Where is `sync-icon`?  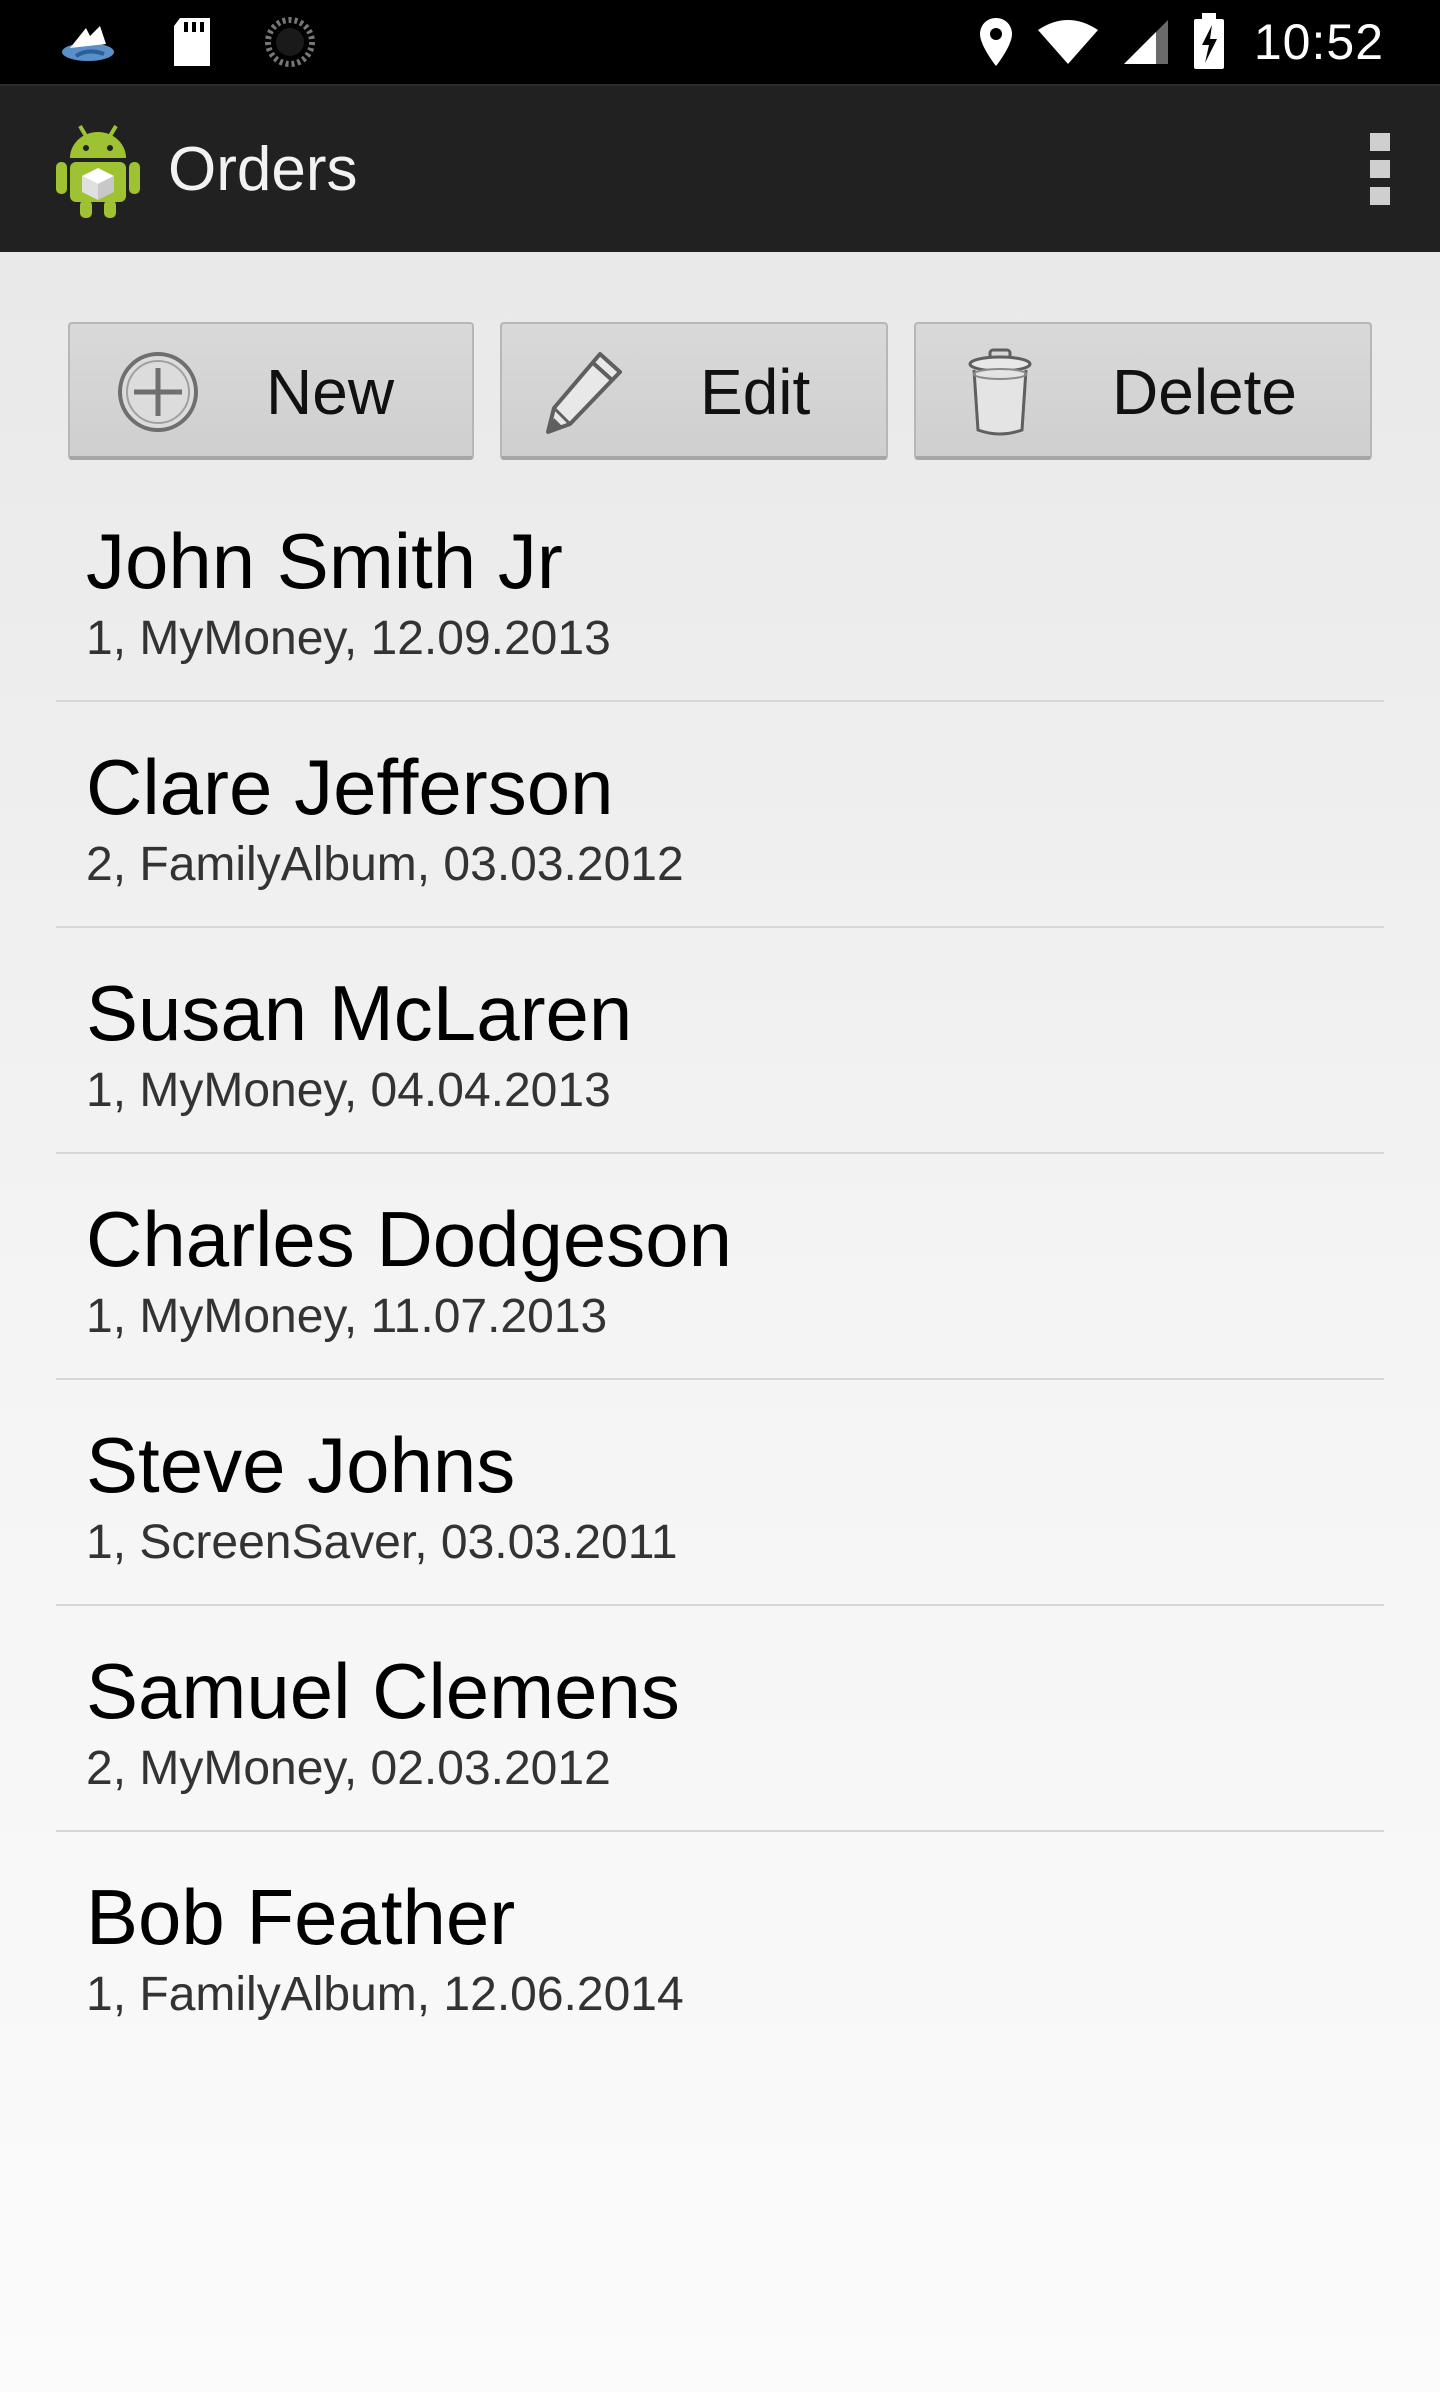 sync-icon is located at coordinates (88, 42).